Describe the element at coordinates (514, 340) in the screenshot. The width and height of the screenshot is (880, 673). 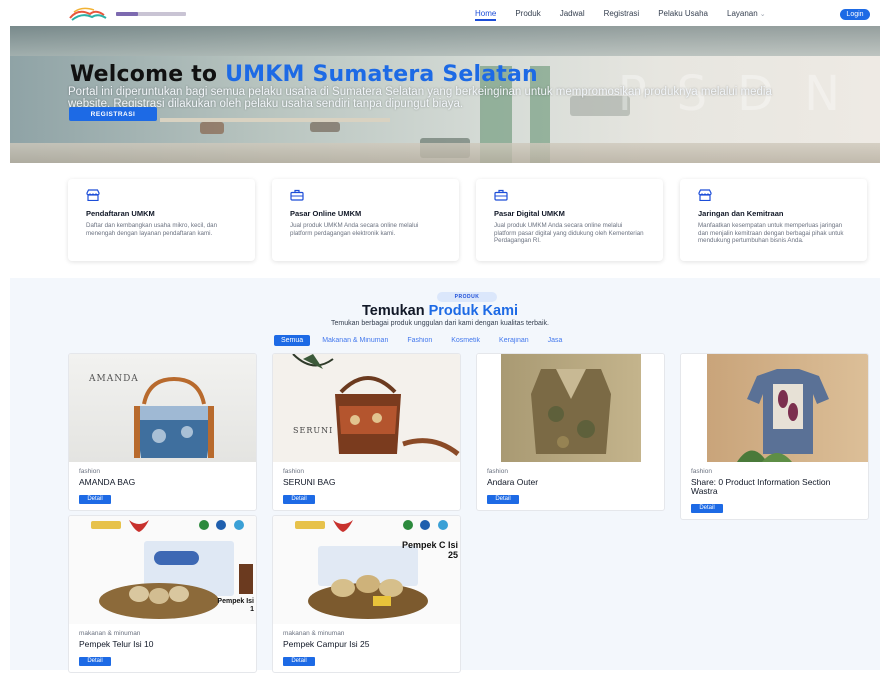
I see `filter-kerajinan: Kerajinan` at that location.